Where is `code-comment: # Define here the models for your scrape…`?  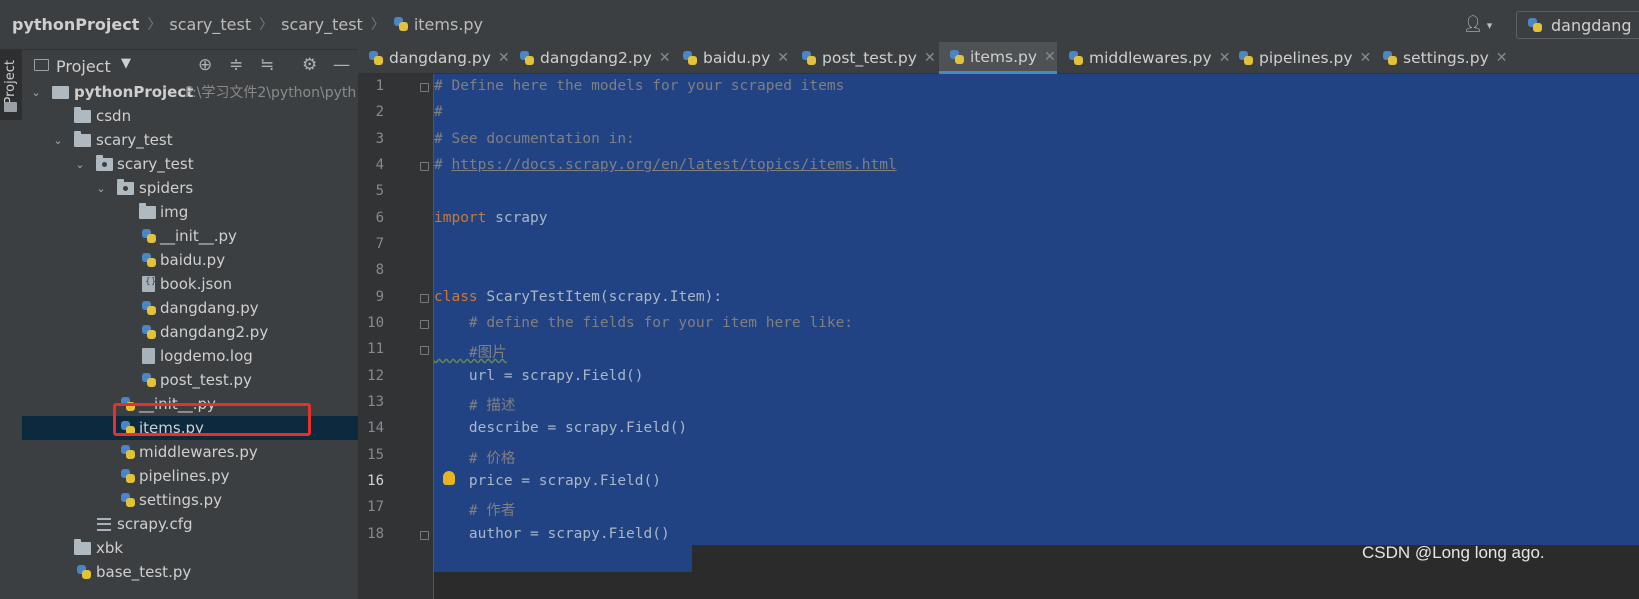
code-comment: # Define here the models for your scrape… is located at coordinates (639, 86).